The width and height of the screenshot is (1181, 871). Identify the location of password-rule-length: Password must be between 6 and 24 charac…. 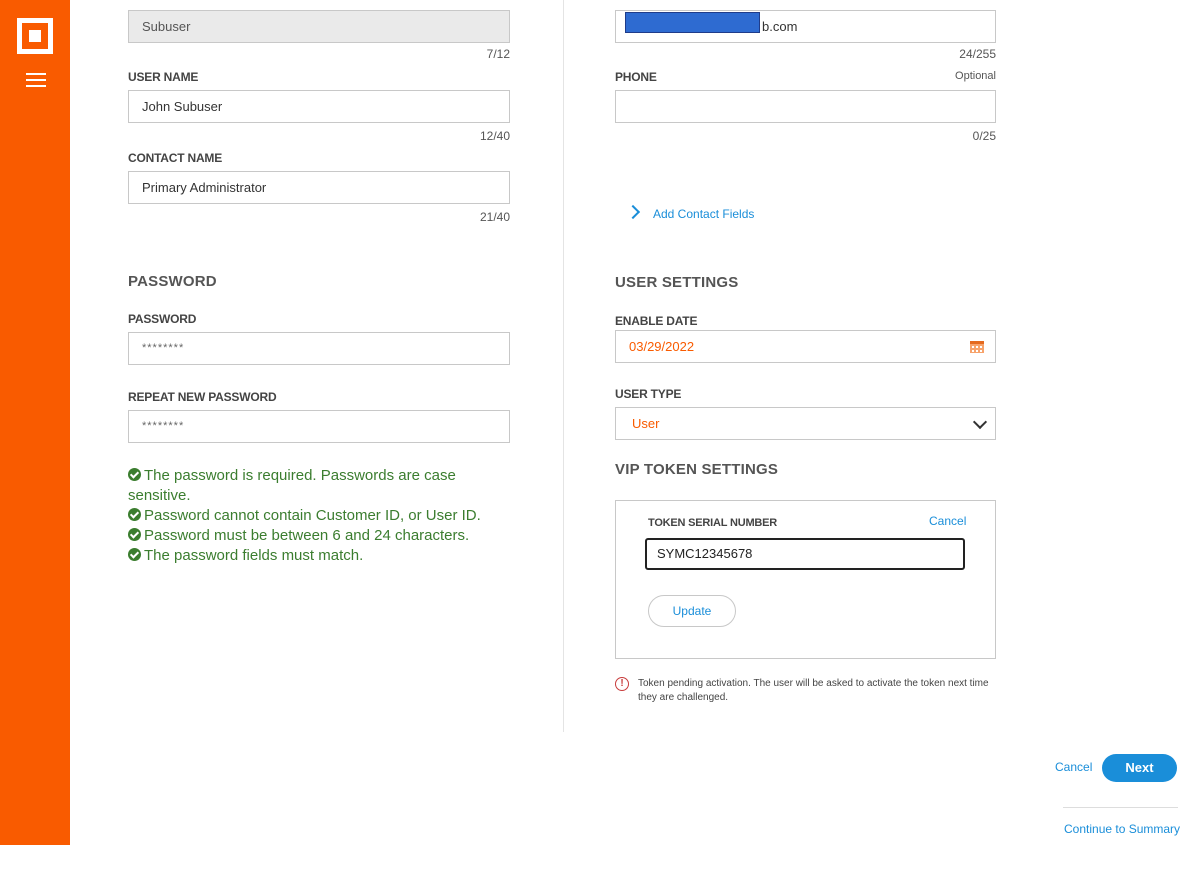
(328, 536).